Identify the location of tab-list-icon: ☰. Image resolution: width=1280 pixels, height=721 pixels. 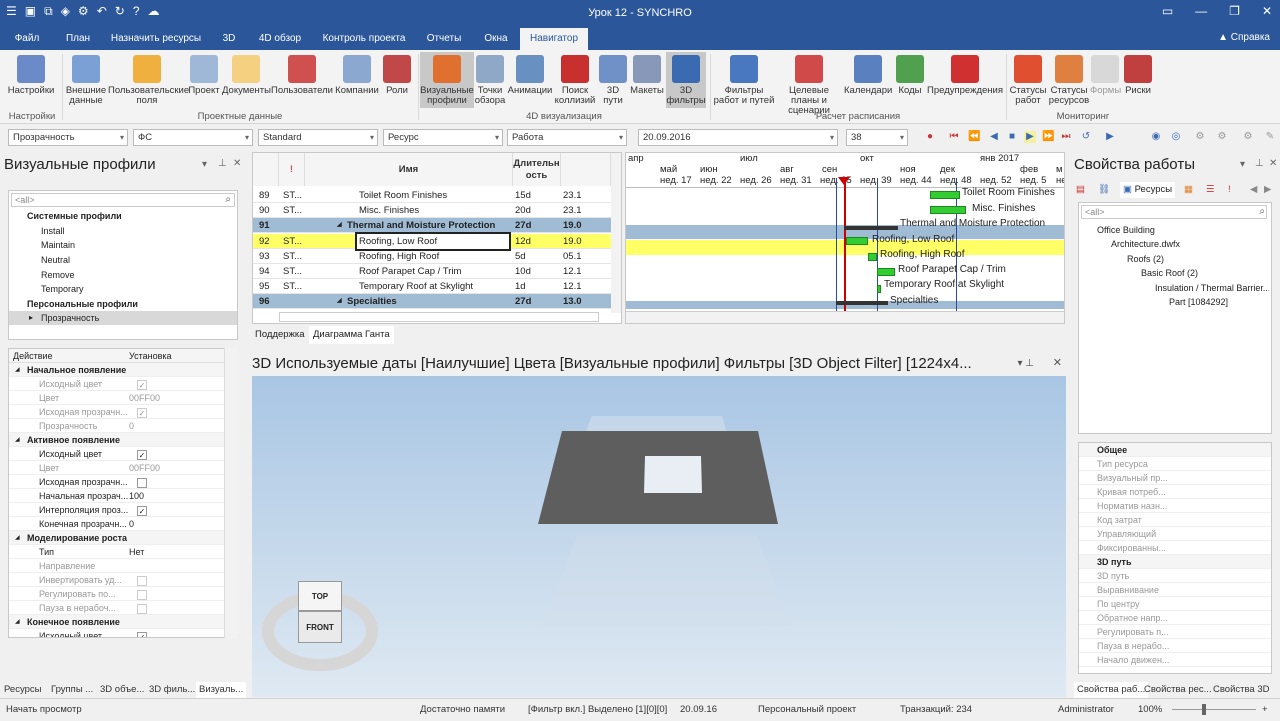
(1210, 190).